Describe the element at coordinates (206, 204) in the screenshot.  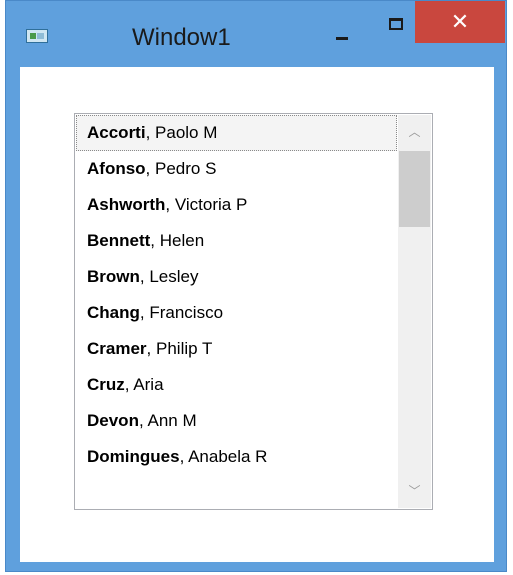
I see `first-name: , Victoria P` at that location.